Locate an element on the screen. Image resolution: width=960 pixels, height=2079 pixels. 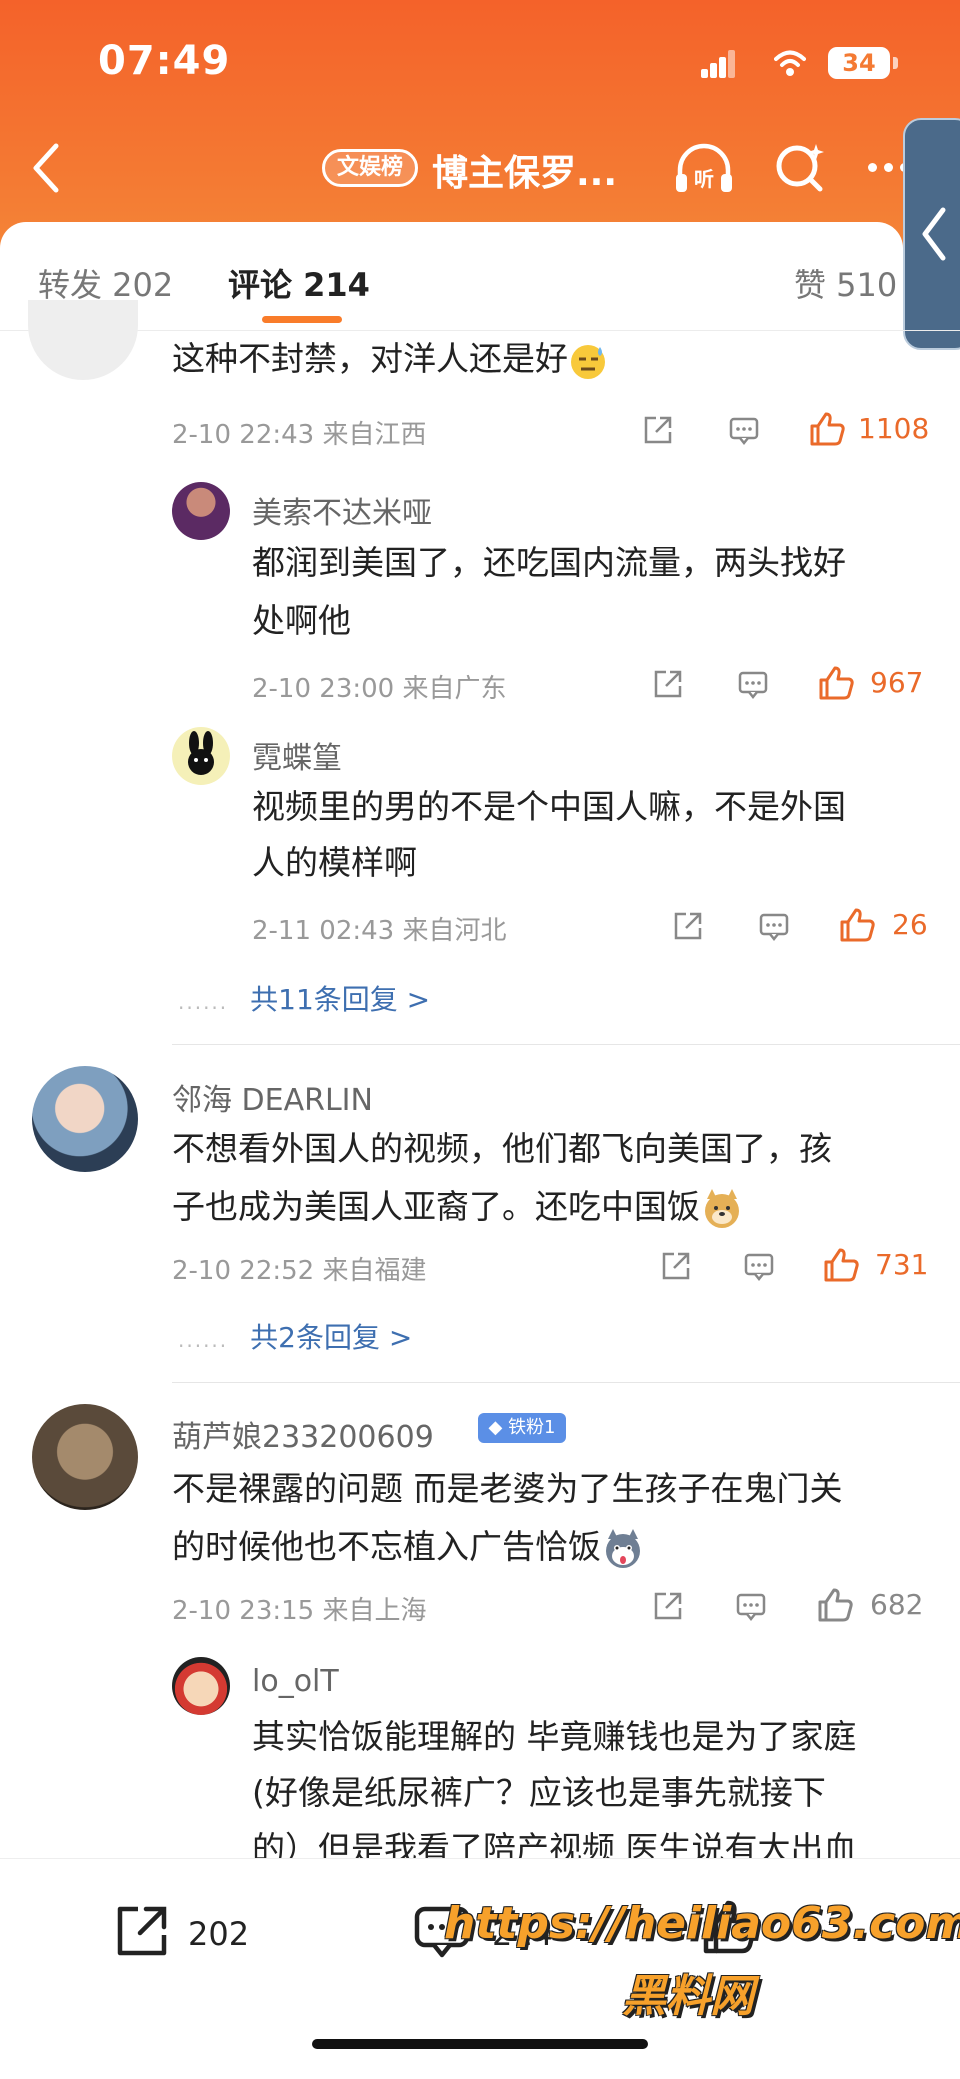
status-time: 07:49 is located at coordinates (164, 61).